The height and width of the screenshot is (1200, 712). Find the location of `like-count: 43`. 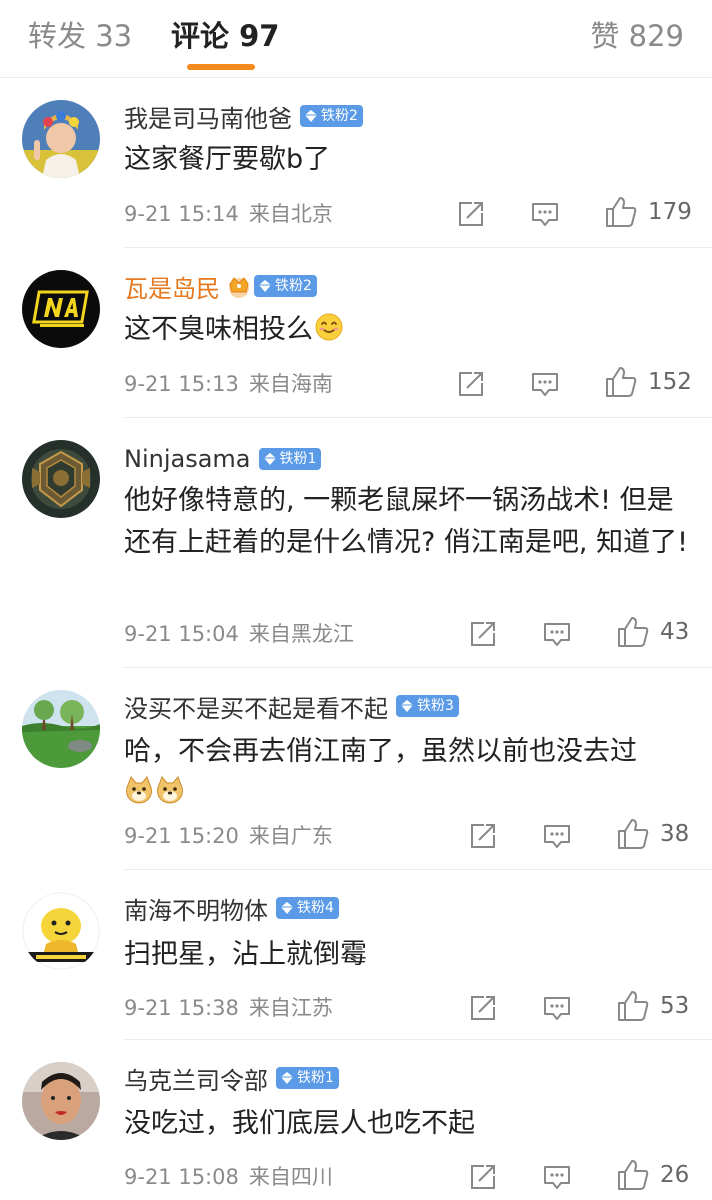

like-count: 43 is located at coordinates (675, 632).